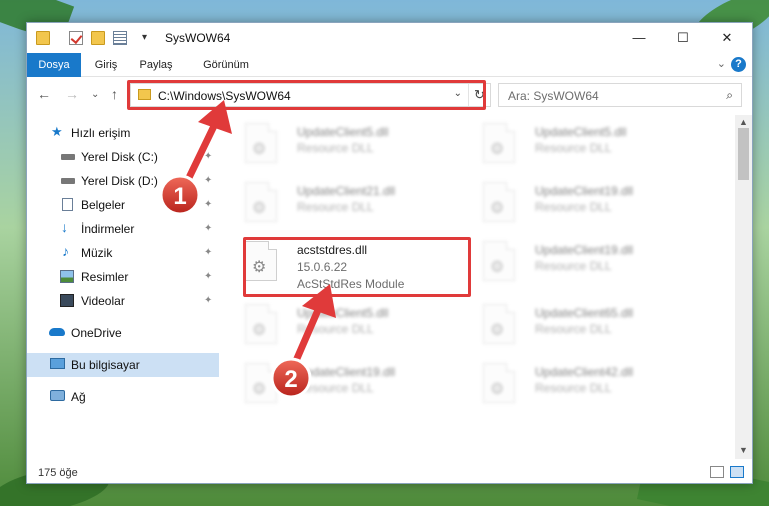  What do you see at coordinates (123, 397) in the screenshot?
I see `sidebar-item-network: Ağ` at bounding box center [123, 397].